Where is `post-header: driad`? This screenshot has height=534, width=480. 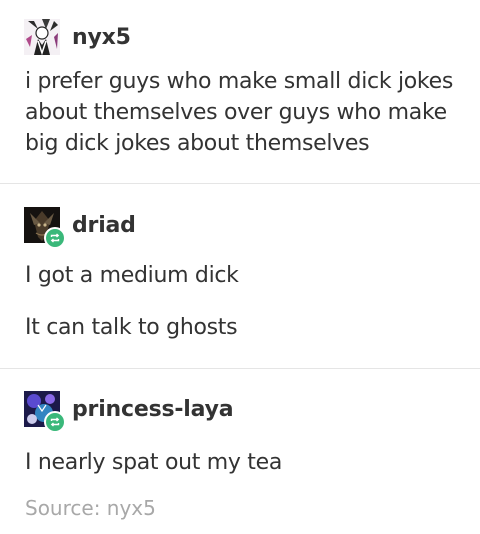 post-header: driad is located at coordinates (80, 227).